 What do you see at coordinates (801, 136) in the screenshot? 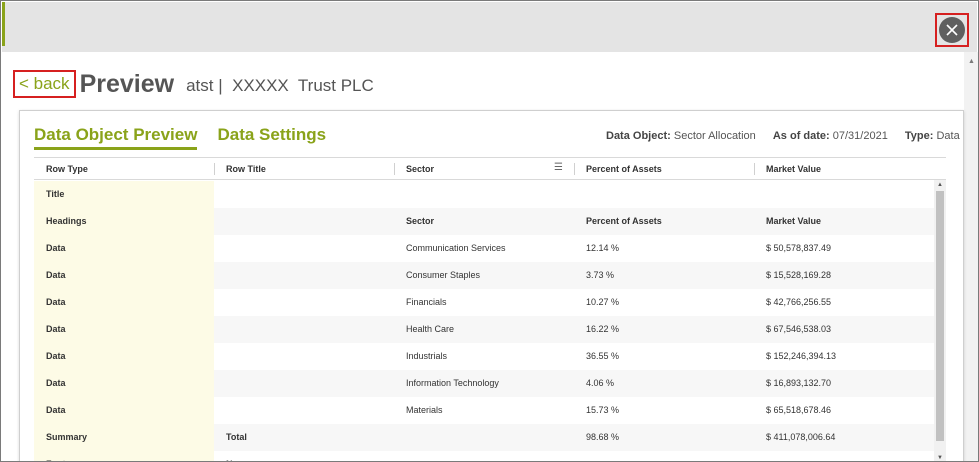
I see `as-of-date-label: As of date:` at bounding box center [801, 136].